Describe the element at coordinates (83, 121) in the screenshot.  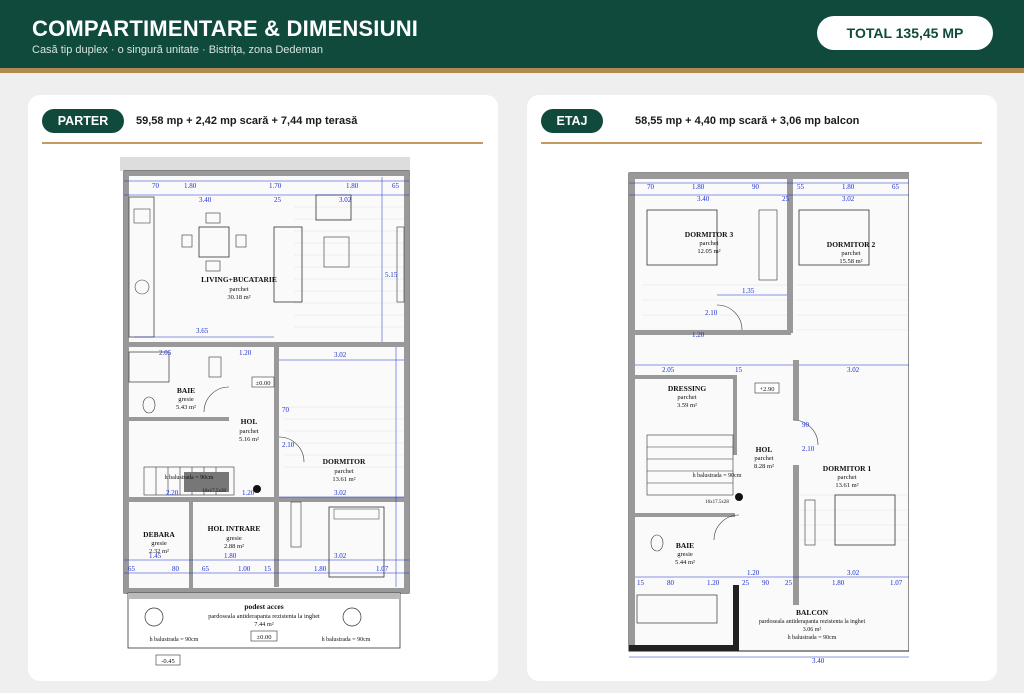
I see `parter-label-pill: PARTER` at that location.